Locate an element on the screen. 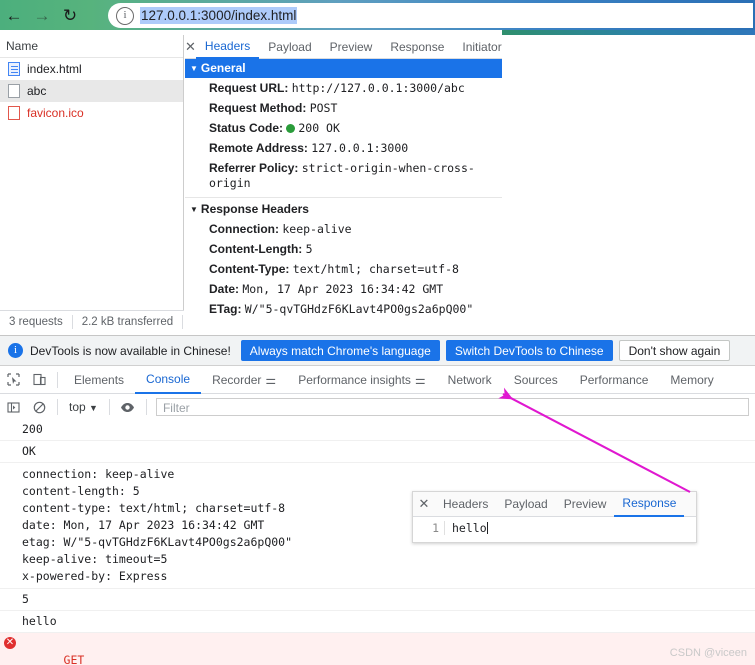 The width and height of the screenshot is (755, 665). console-sidebar-icon is located at coordinates (13, 407).